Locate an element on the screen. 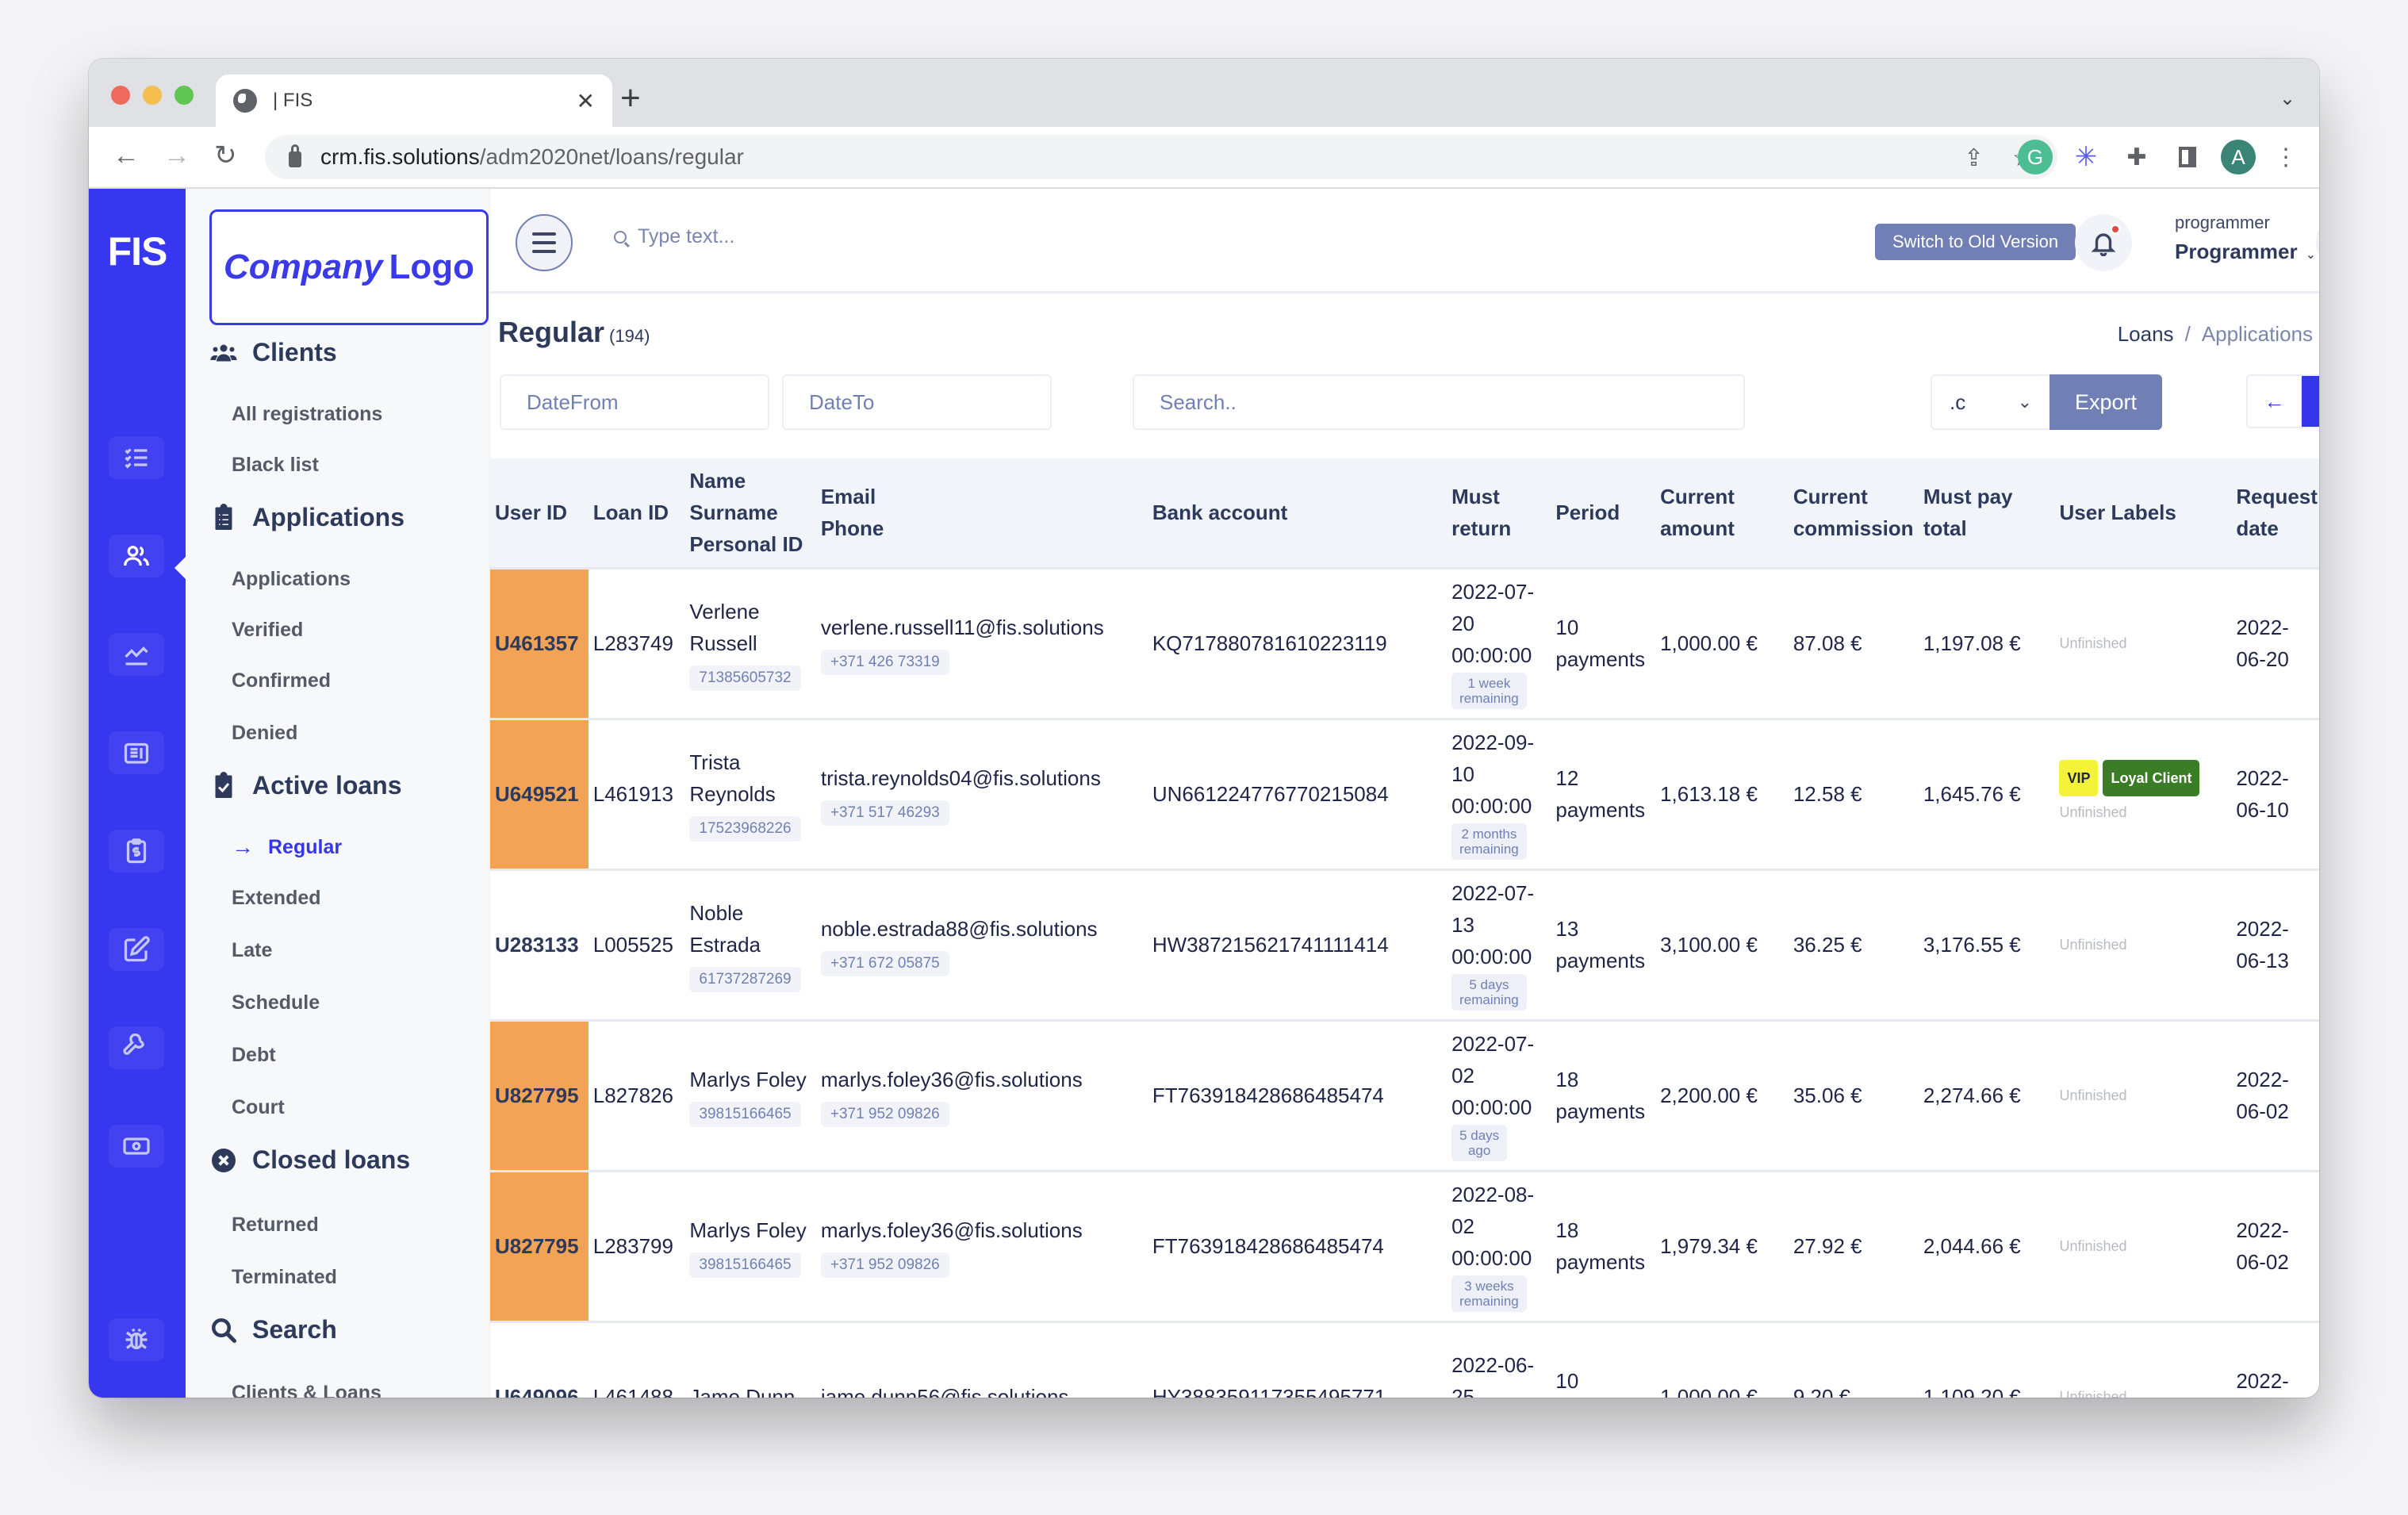 Image resolution: width=2408 pixels, height=1515 pixels. col-name: Name Surname Personal ID is located at coordinates (749, 513).